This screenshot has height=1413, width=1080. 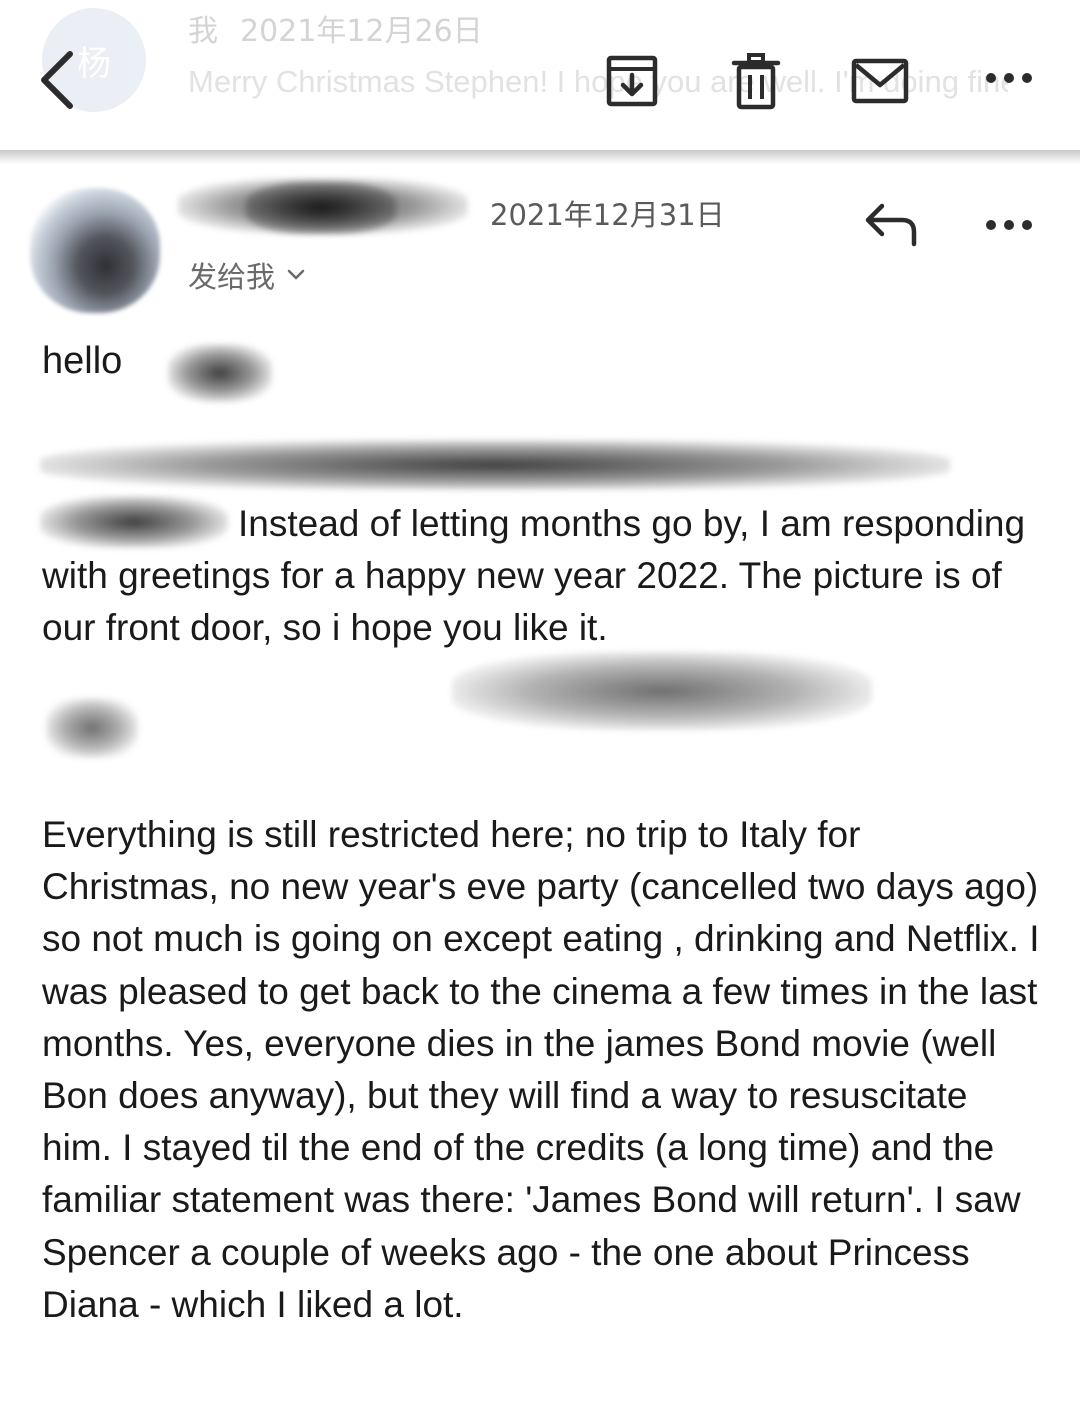 I want to click on sender-avatar, so click(x=95, y=250).